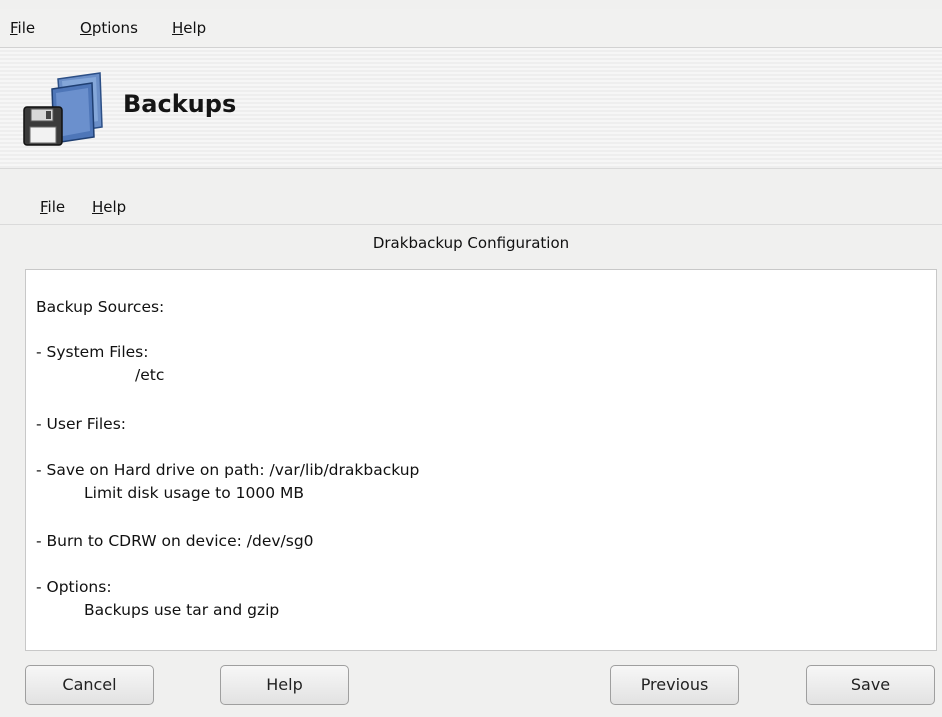 This screenshot has width=942, height=717. Describe the element at coordinates (150, 375) in the screenshot. I see `system-files-path: /etc` at that location.